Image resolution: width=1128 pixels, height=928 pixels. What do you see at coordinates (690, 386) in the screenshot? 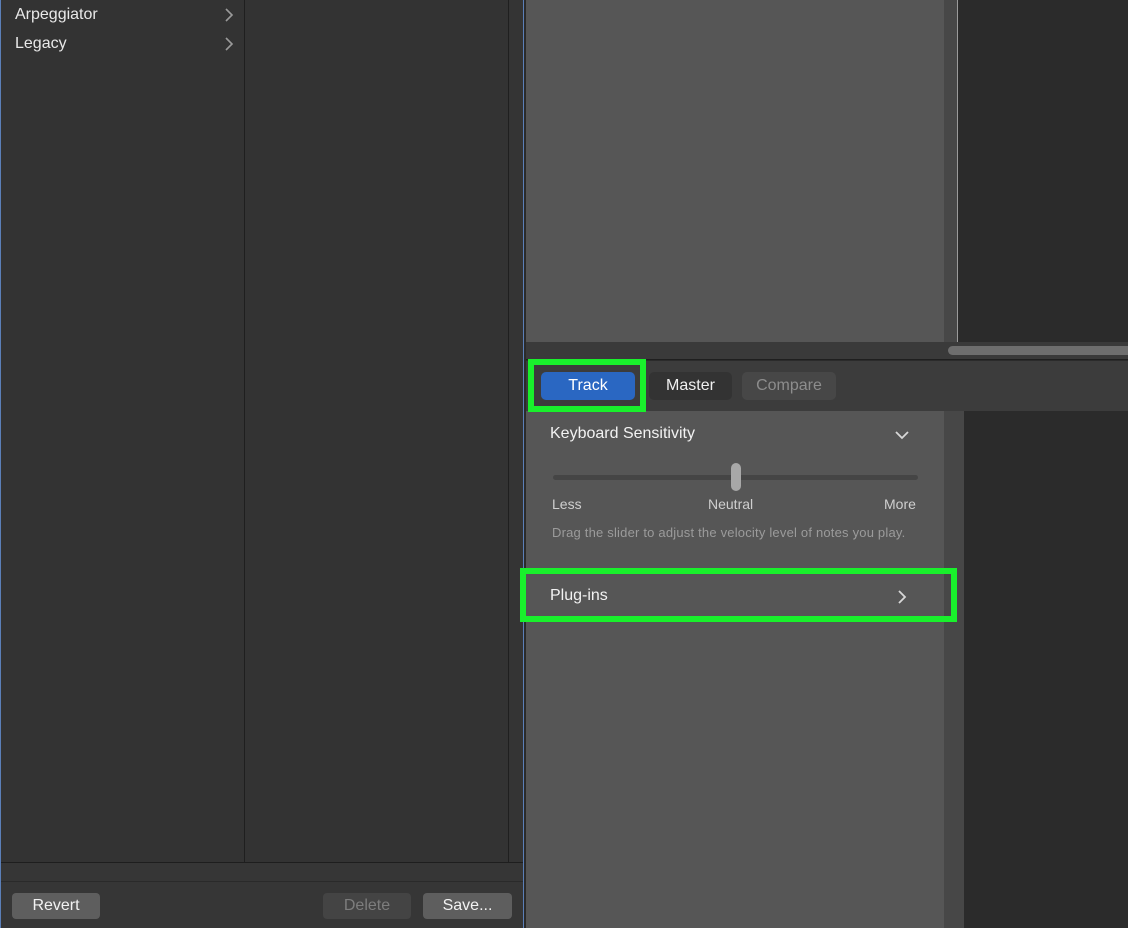
I see `tab-master: Master` at bounding box center [690, 386].